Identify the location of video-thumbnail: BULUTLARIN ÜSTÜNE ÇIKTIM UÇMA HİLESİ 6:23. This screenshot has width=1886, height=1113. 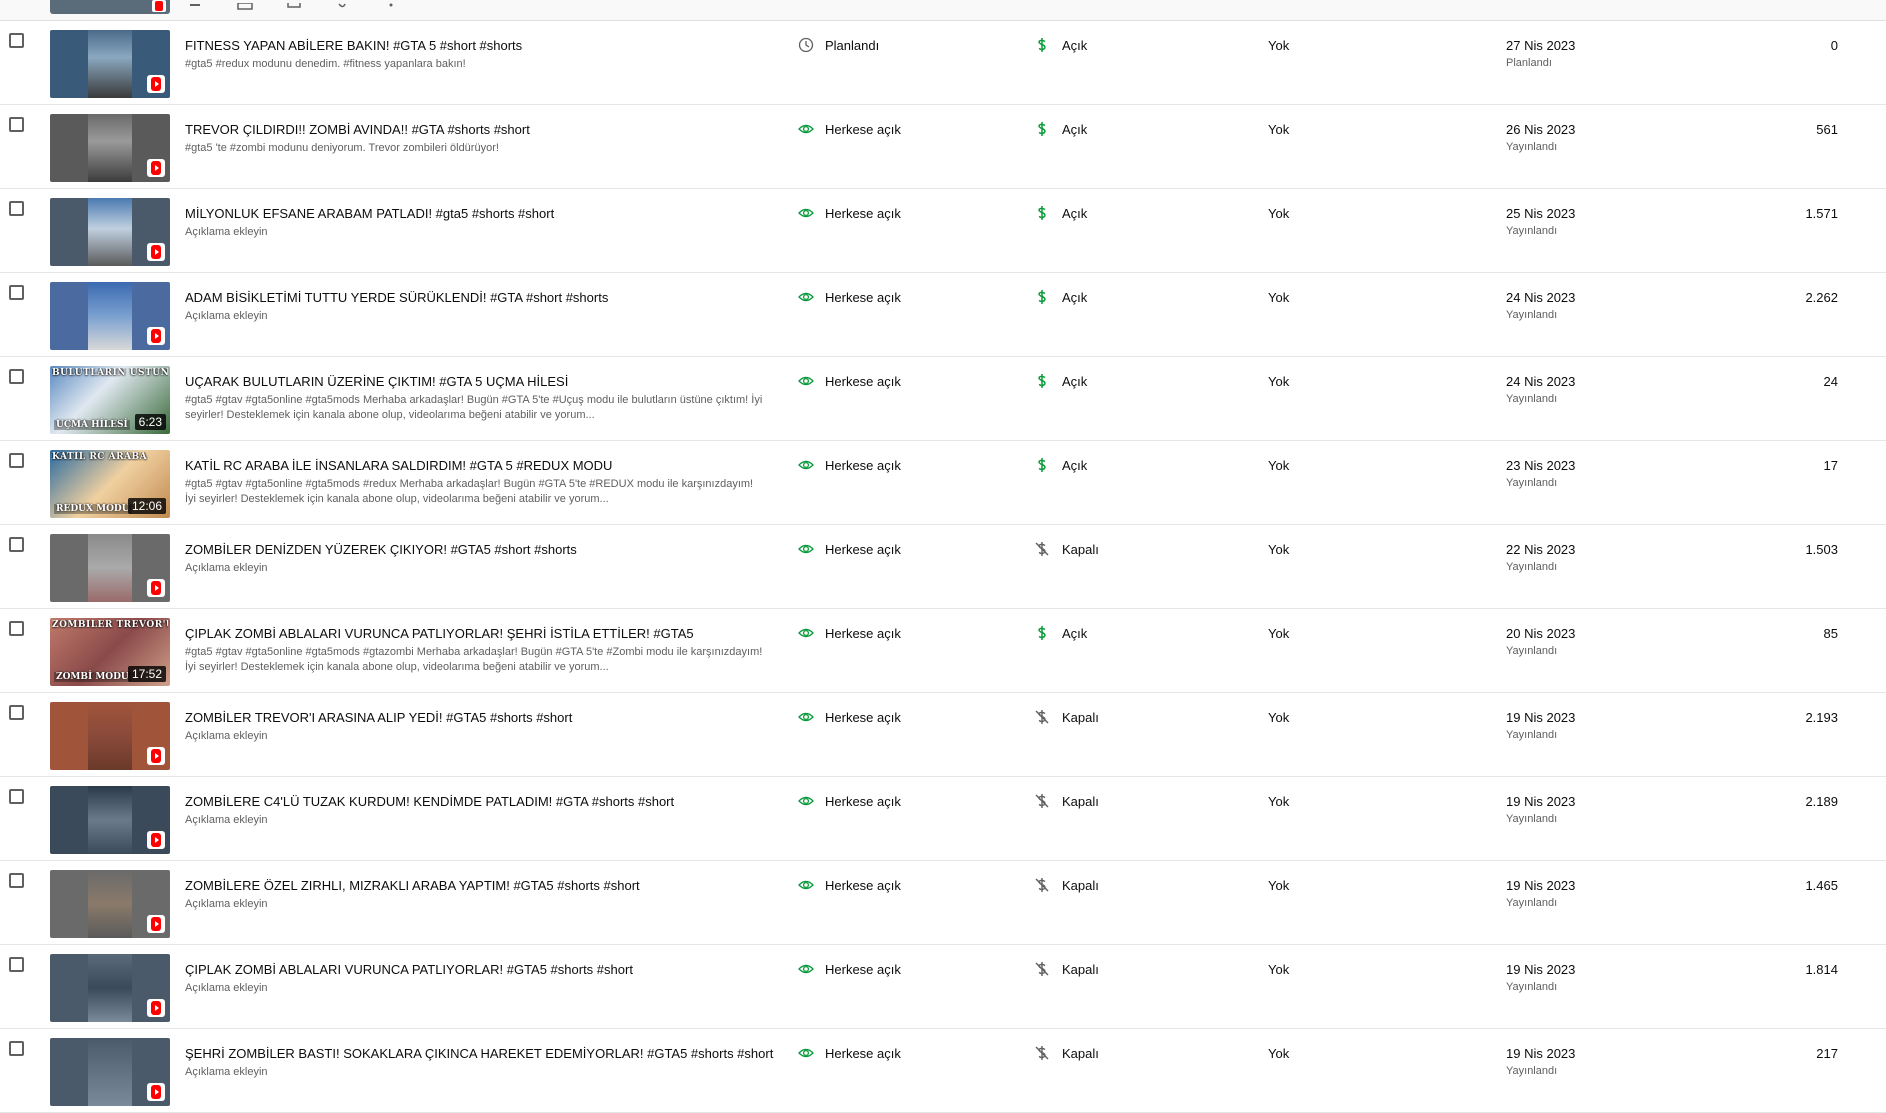
(110, 400).